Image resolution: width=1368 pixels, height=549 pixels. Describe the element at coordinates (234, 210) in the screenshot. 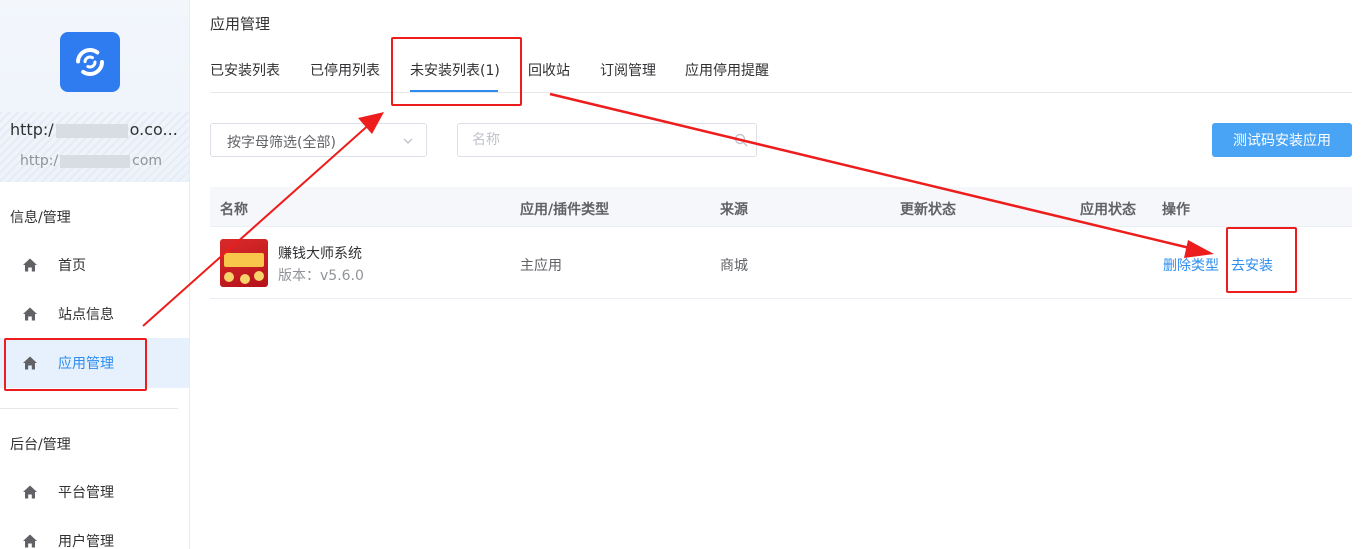

I see `column-header-name: 名称` at that location.